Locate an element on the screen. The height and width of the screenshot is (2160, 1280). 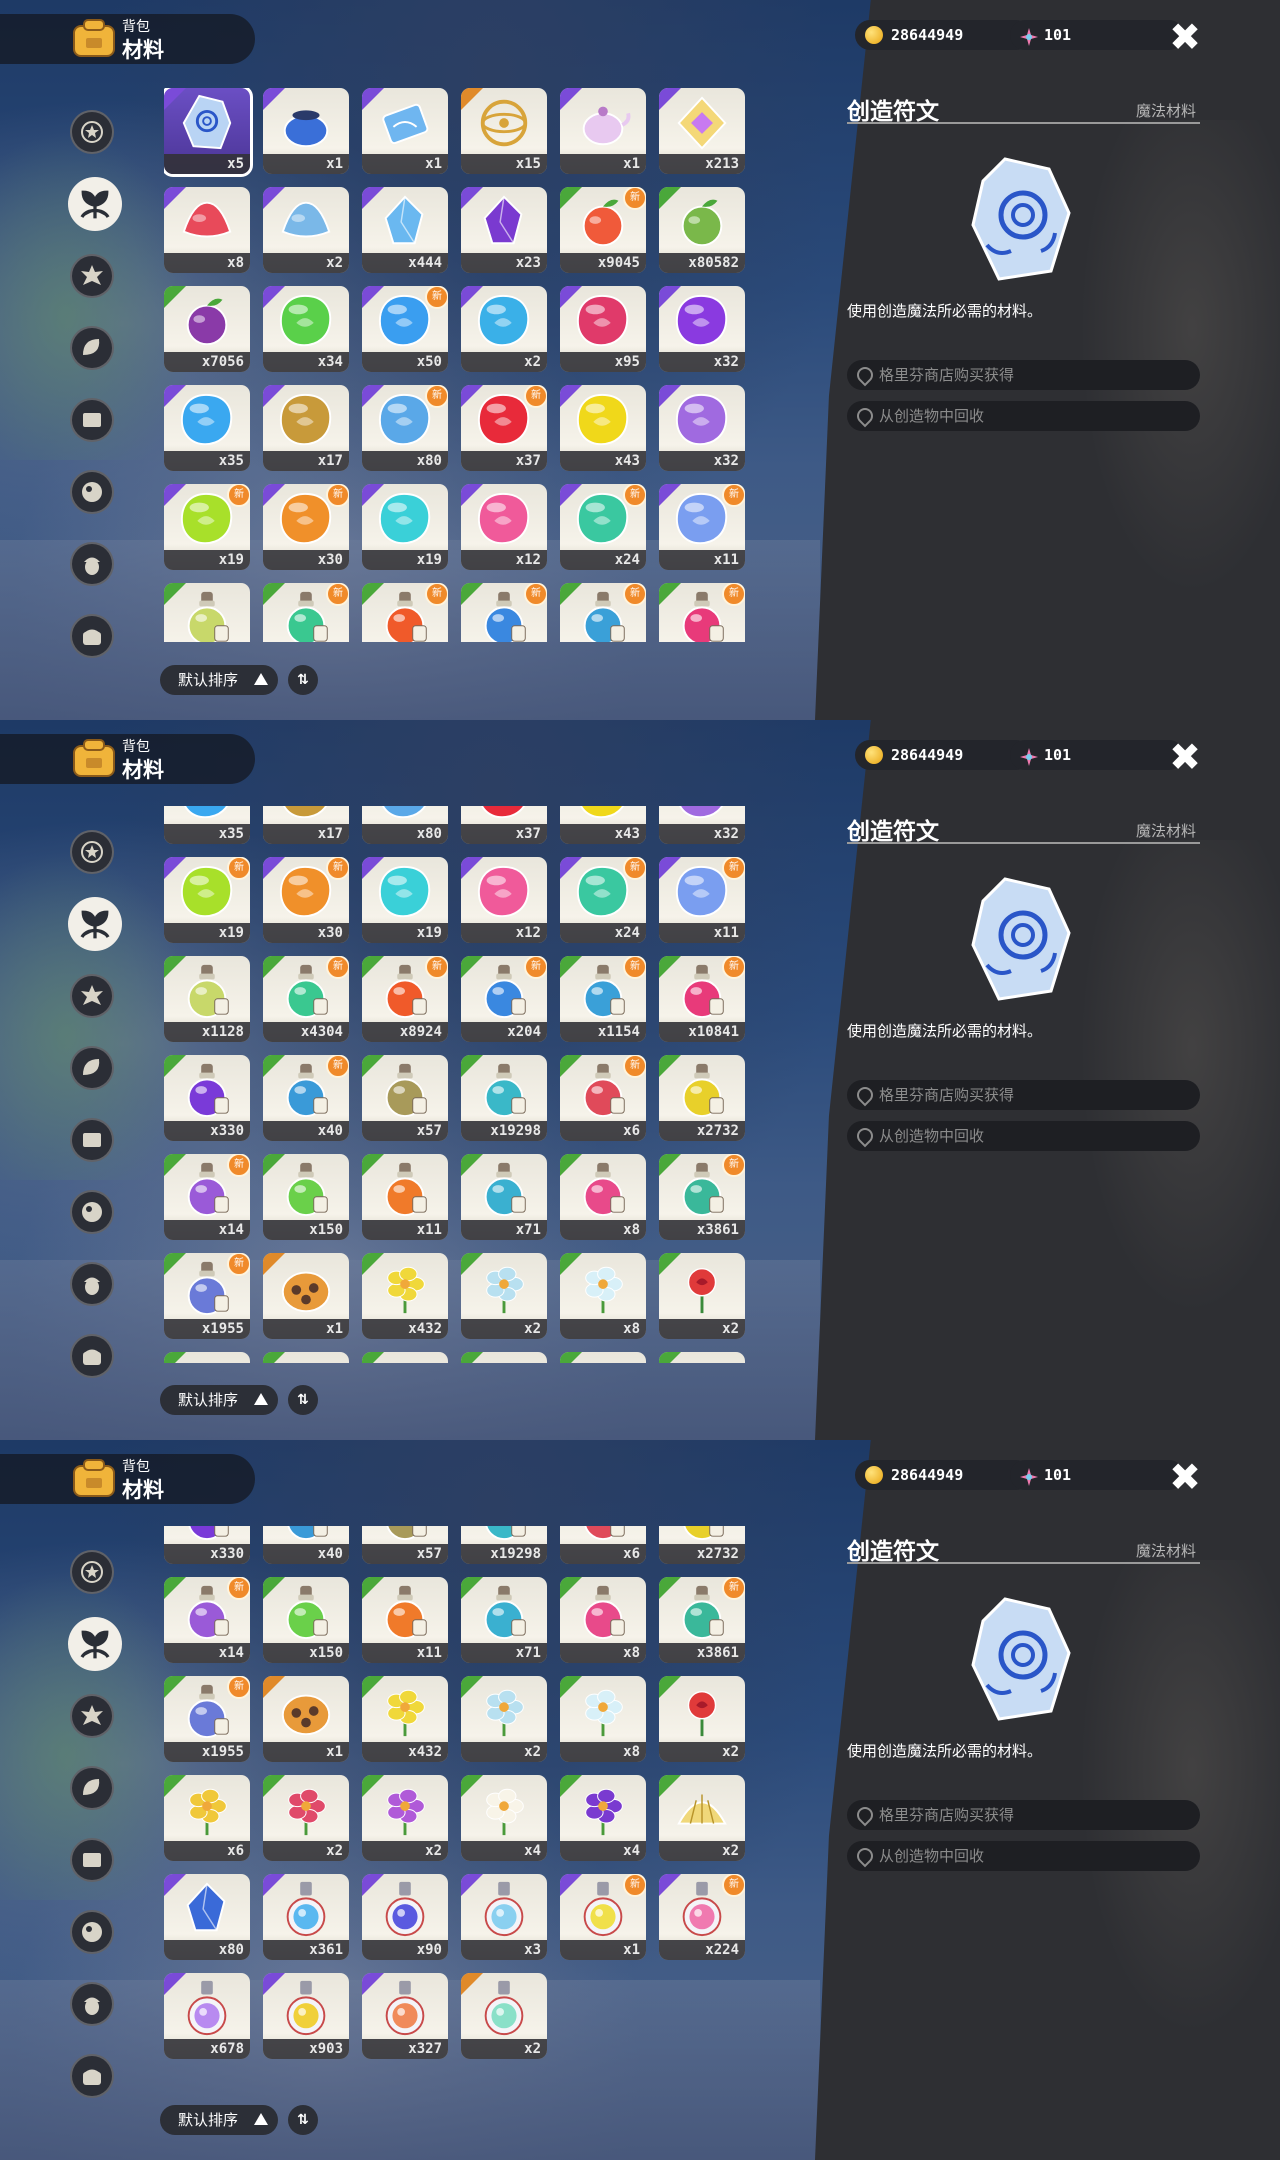
item-slot: x19 新 is located at coordinates (207, 900).